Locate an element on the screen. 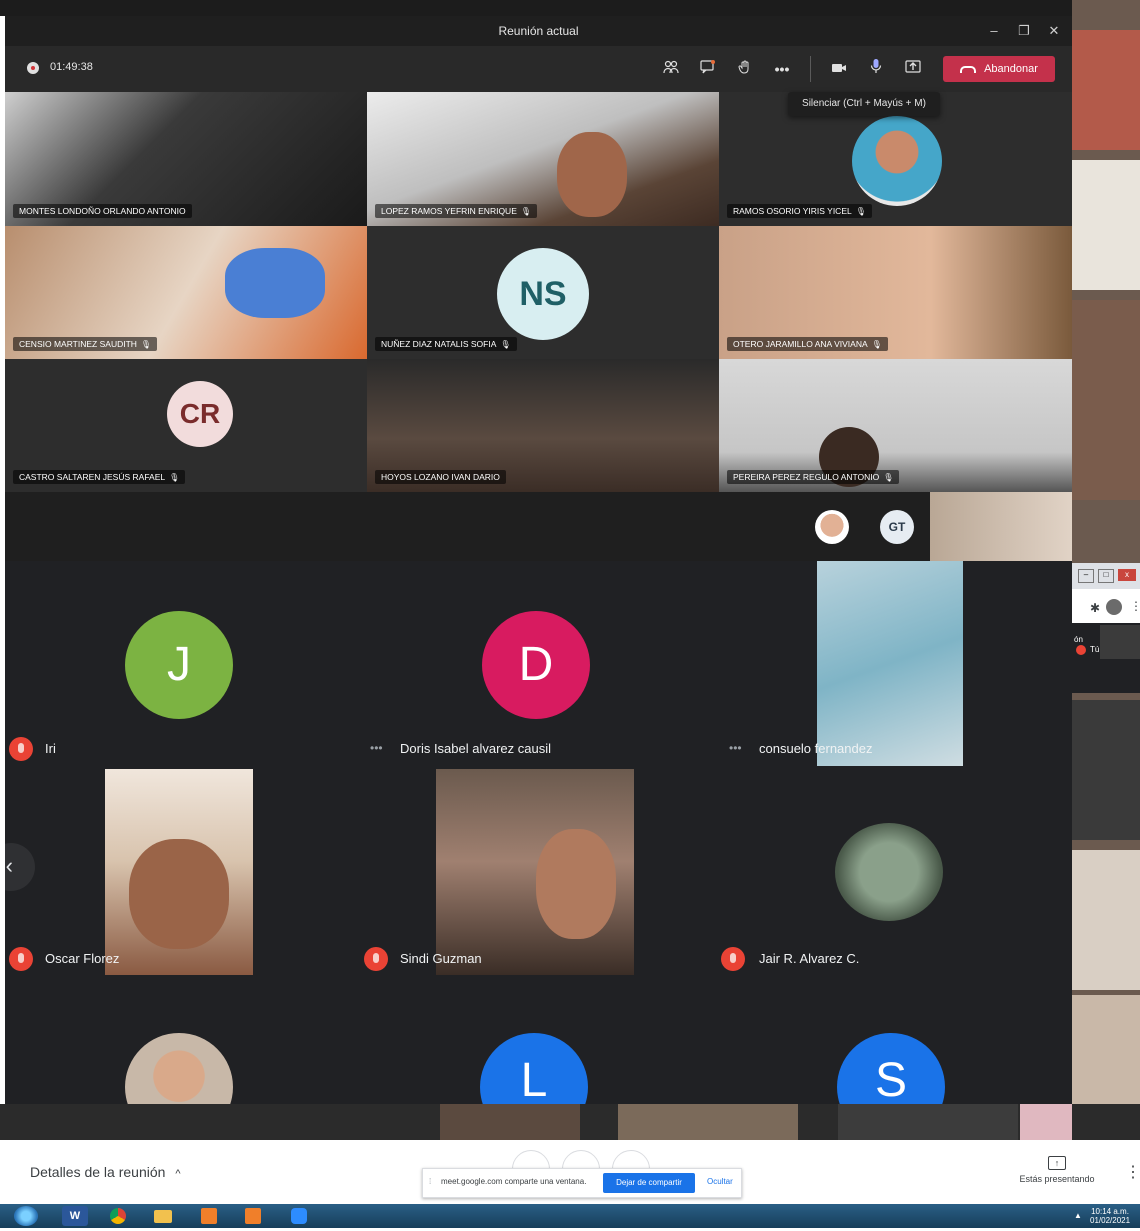  meet-participant-tile: Sindi Guzman is located at coordinates (537, 872).